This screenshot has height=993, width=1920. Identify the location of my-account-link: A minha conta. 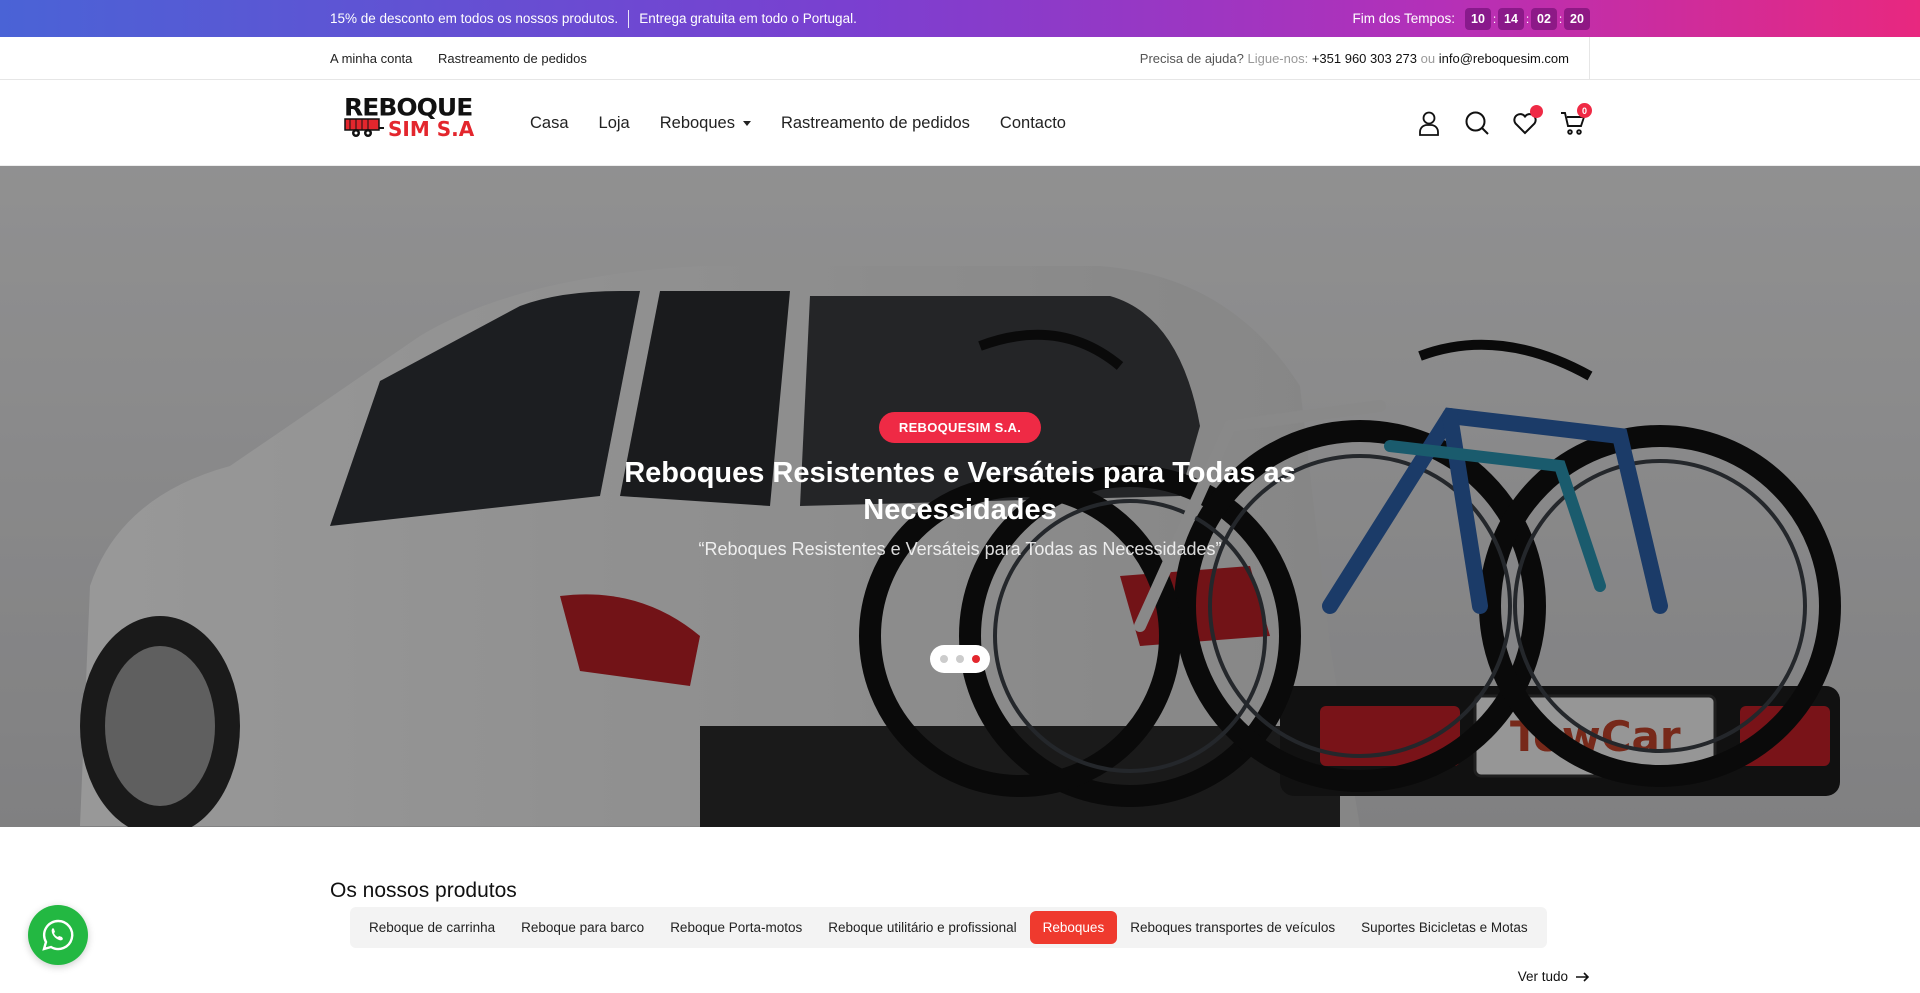
(371, 58).